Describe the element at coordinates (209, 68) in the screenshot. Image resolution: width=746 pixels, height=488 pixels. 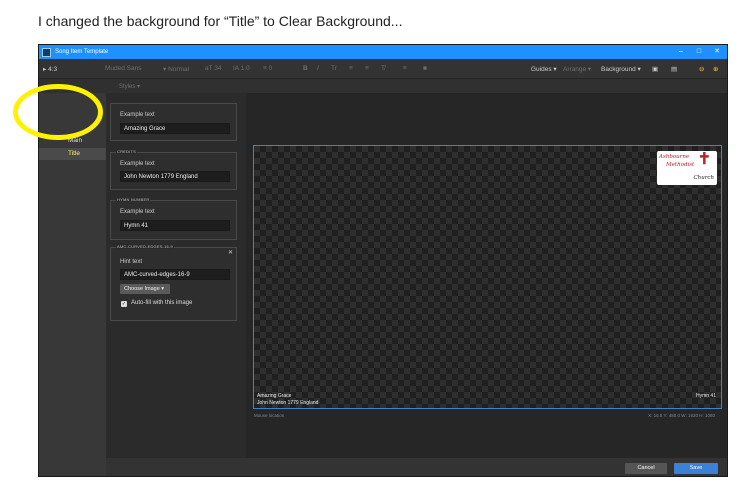
I see `font-size-icon: aT` at that location.